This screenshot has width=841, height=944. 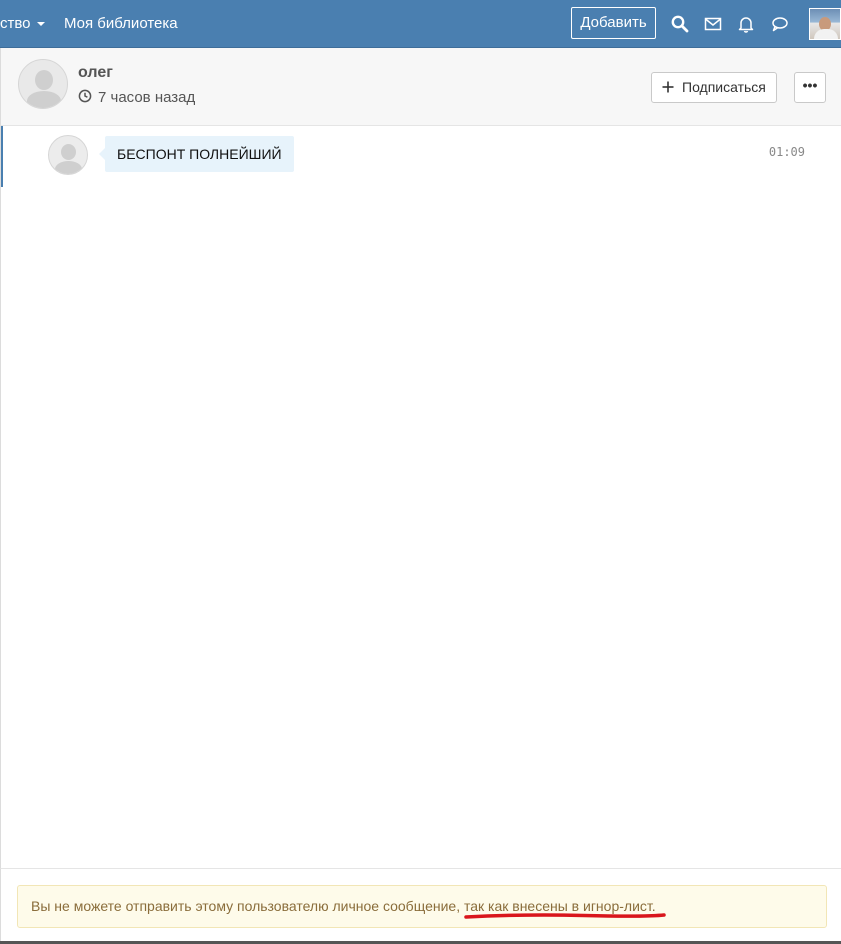 What do you see at coordinates (826, 34) in the screenshot?
I see `avatar-shirt` at bounding box center [826, 34].